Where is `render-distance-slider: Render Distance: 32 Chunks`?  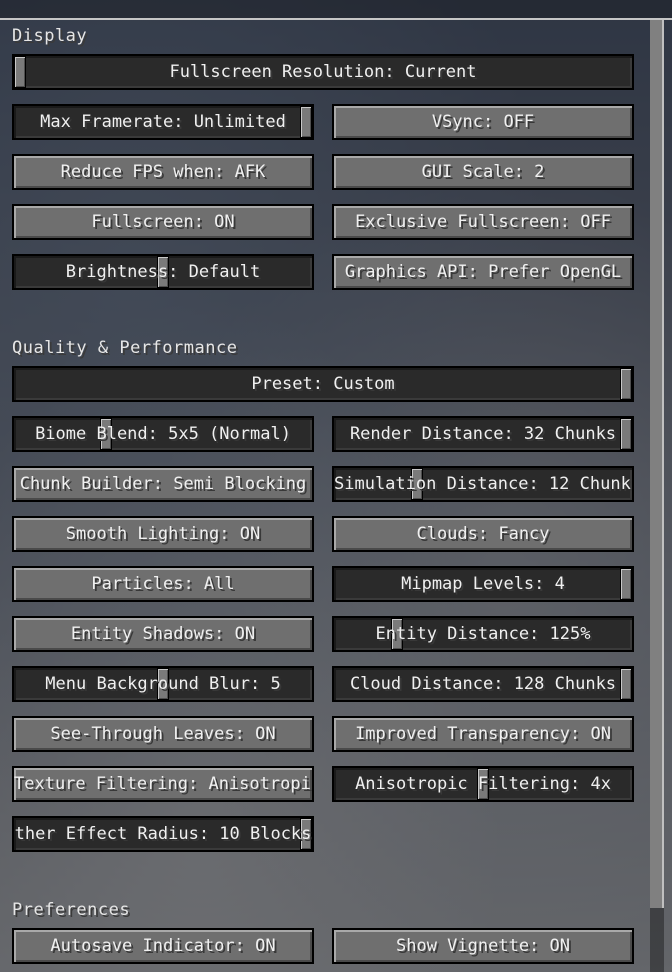 render-distance-slider: Render Distance: 32 Chunks is located at coordinates (483, 434).